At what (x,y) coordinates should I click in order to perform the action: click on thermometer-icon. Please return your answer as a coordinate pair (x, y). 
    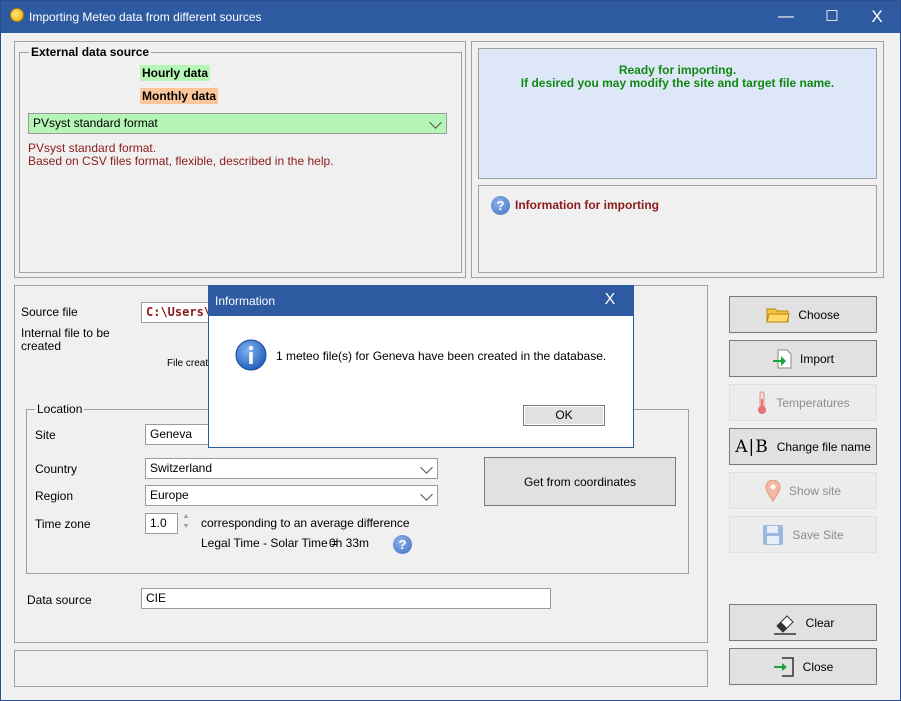
    Looking at the image, I should click on (762, 402).